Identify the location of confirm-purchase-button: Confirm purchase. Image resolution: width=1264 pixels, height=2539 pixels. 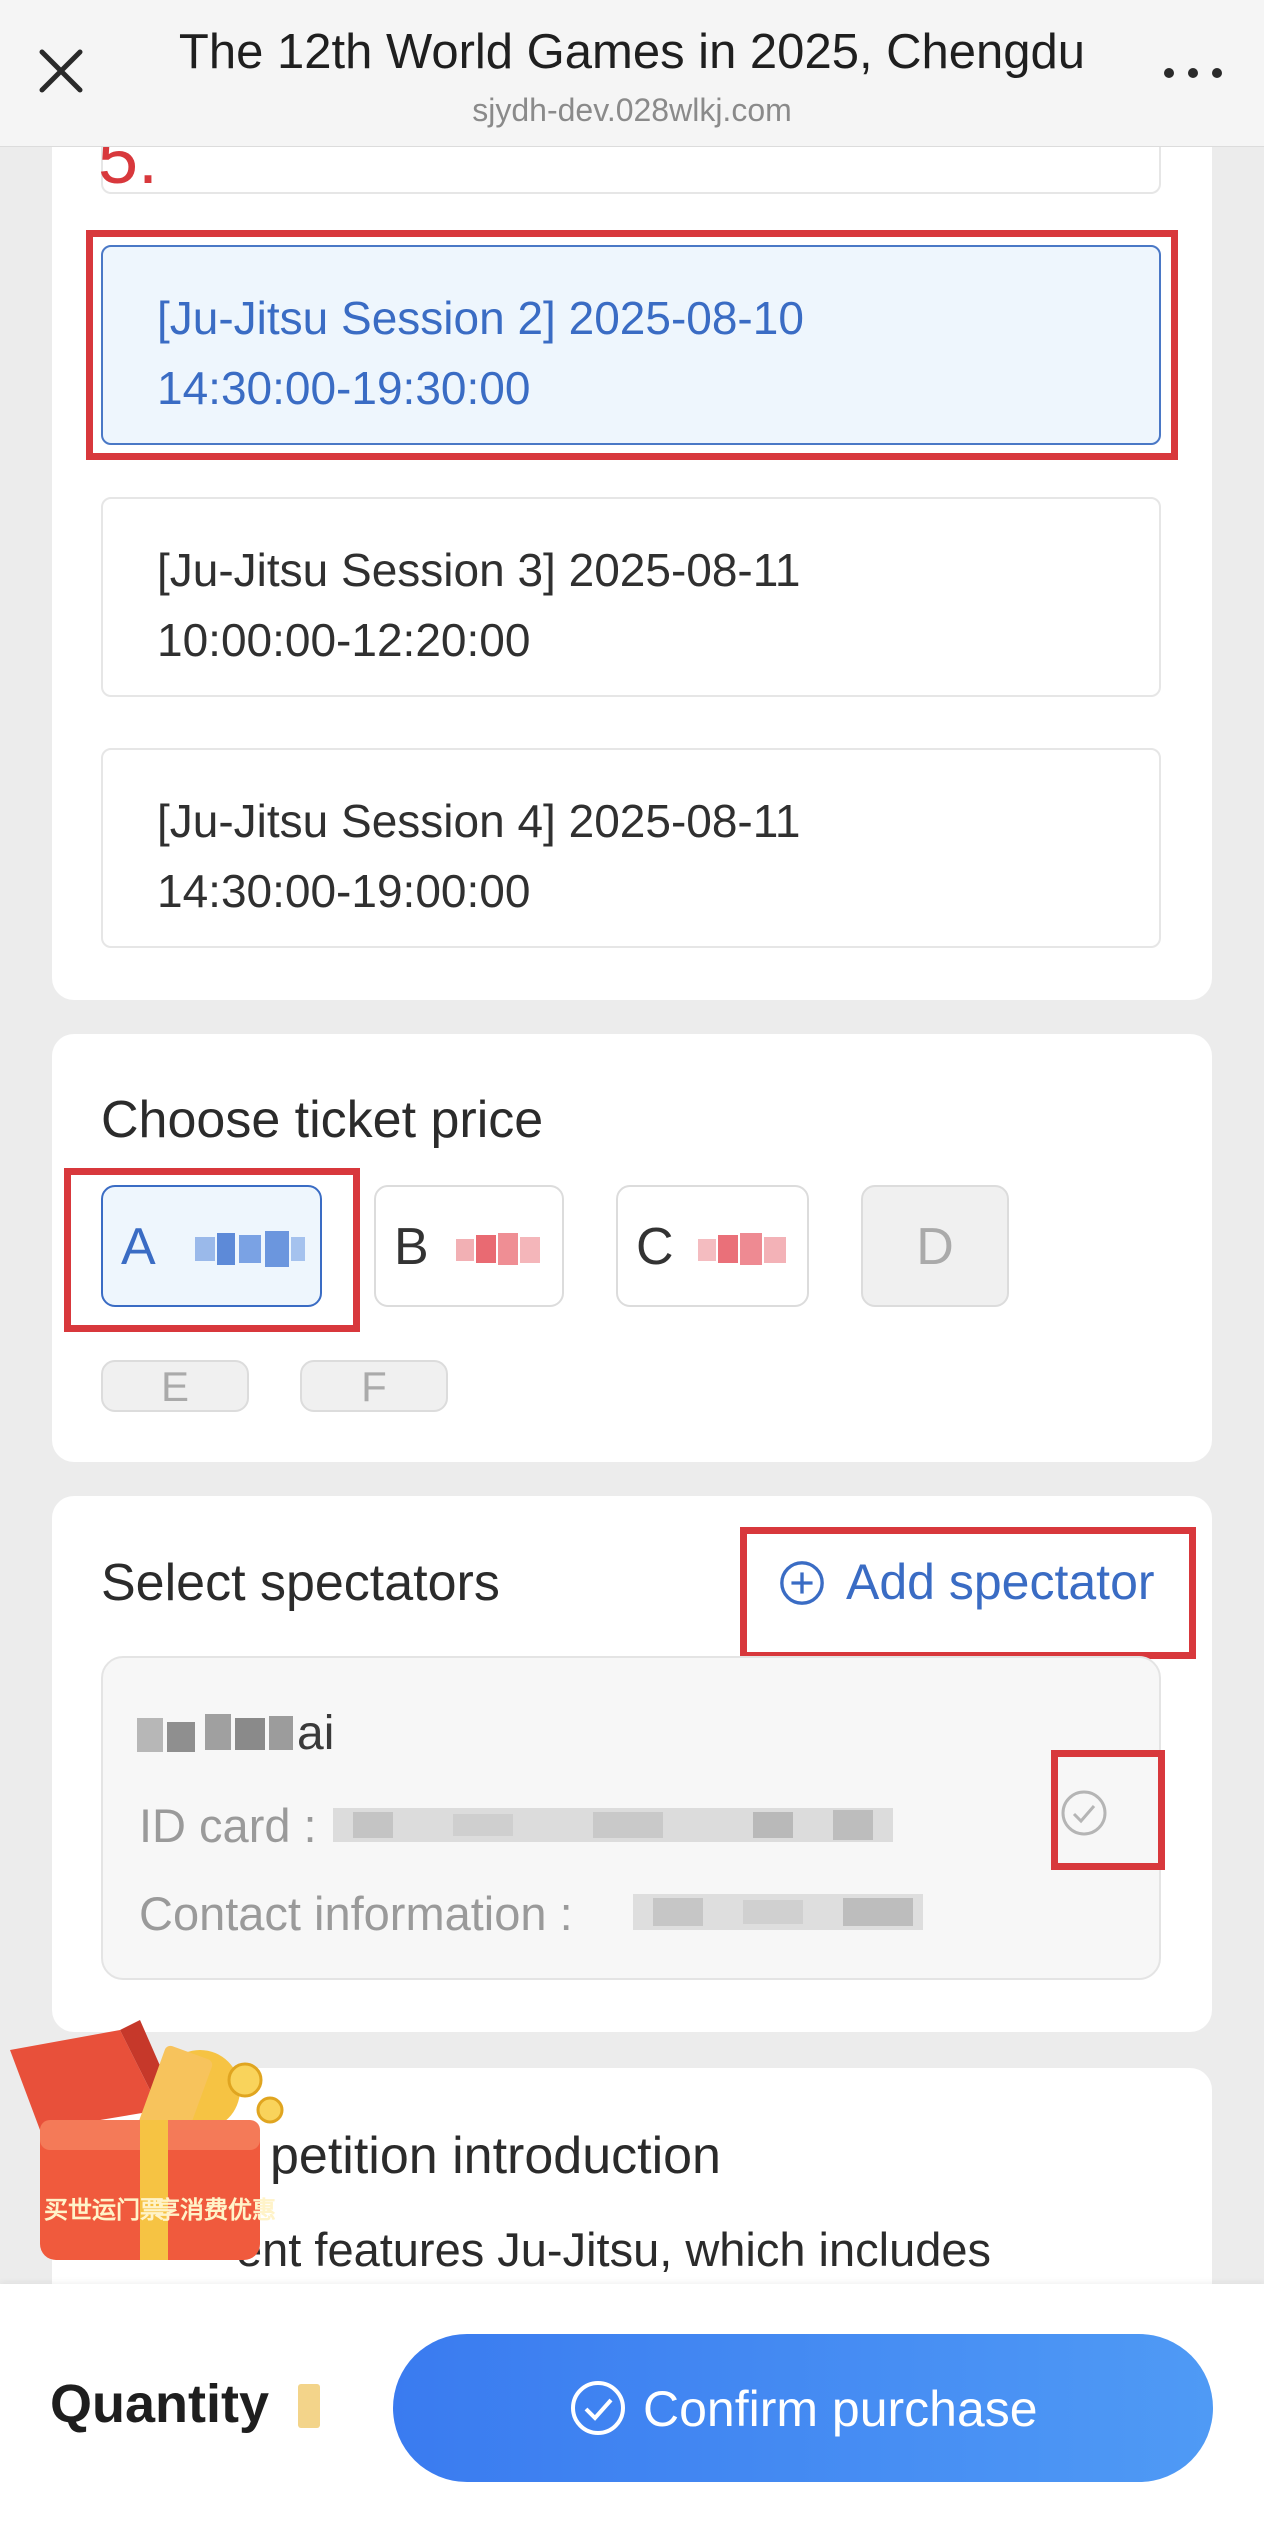
(803, 2408).